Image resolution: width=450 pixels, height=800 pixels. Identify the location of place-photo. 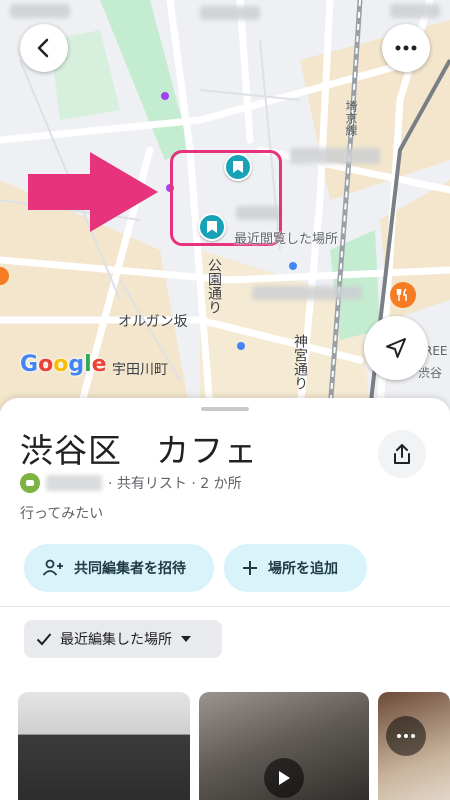
(104, 746).